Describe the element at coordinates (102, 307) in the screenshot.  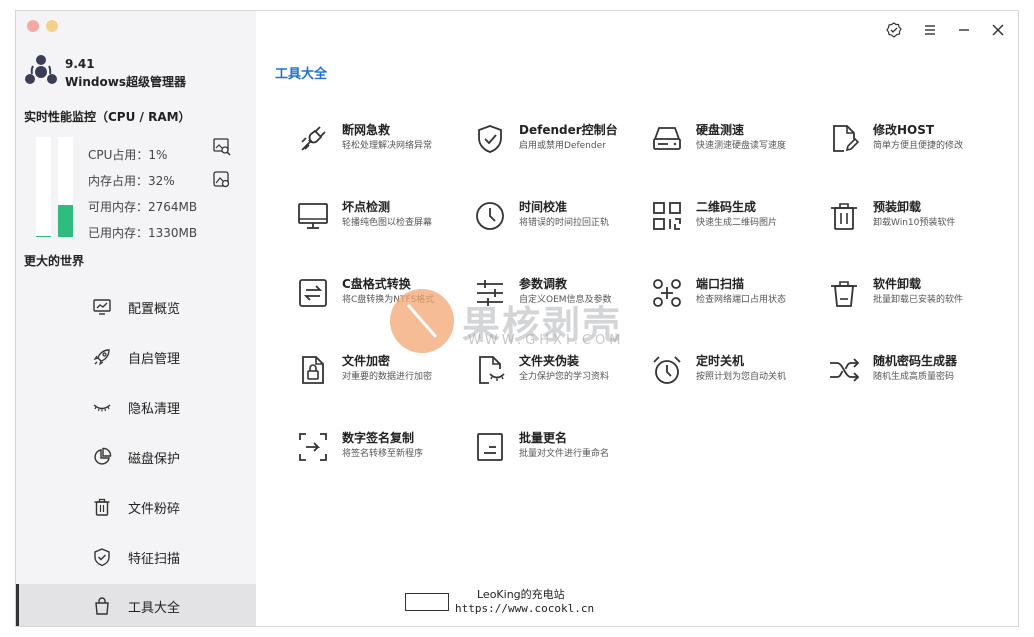
I see `monitor-chart-icon` at that location.